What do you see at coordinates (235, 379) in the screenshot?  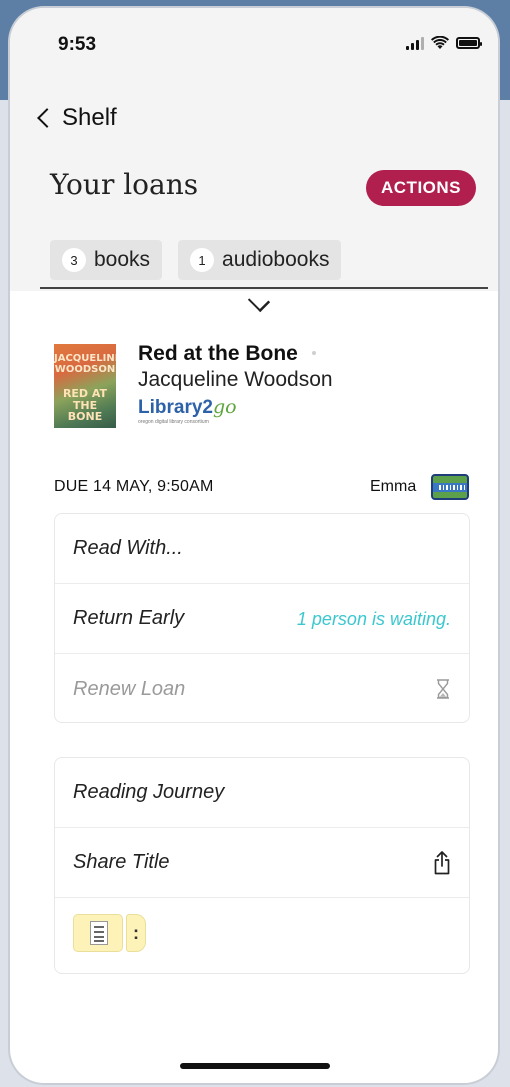 I see `book-author: Jacqueline Woodson` at bounding box center [235, 379].